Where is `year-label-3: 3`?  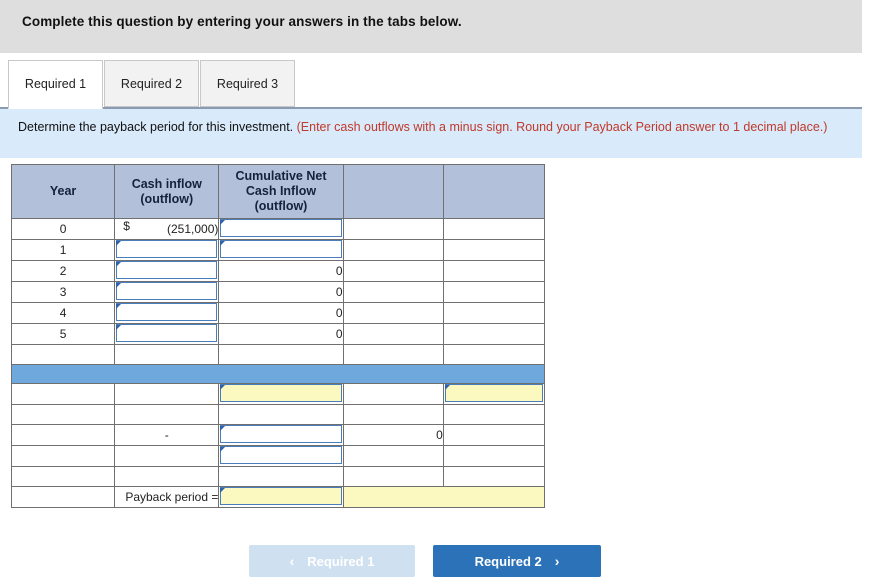
year-label-3: 3 is located at coordinates (63, 292).